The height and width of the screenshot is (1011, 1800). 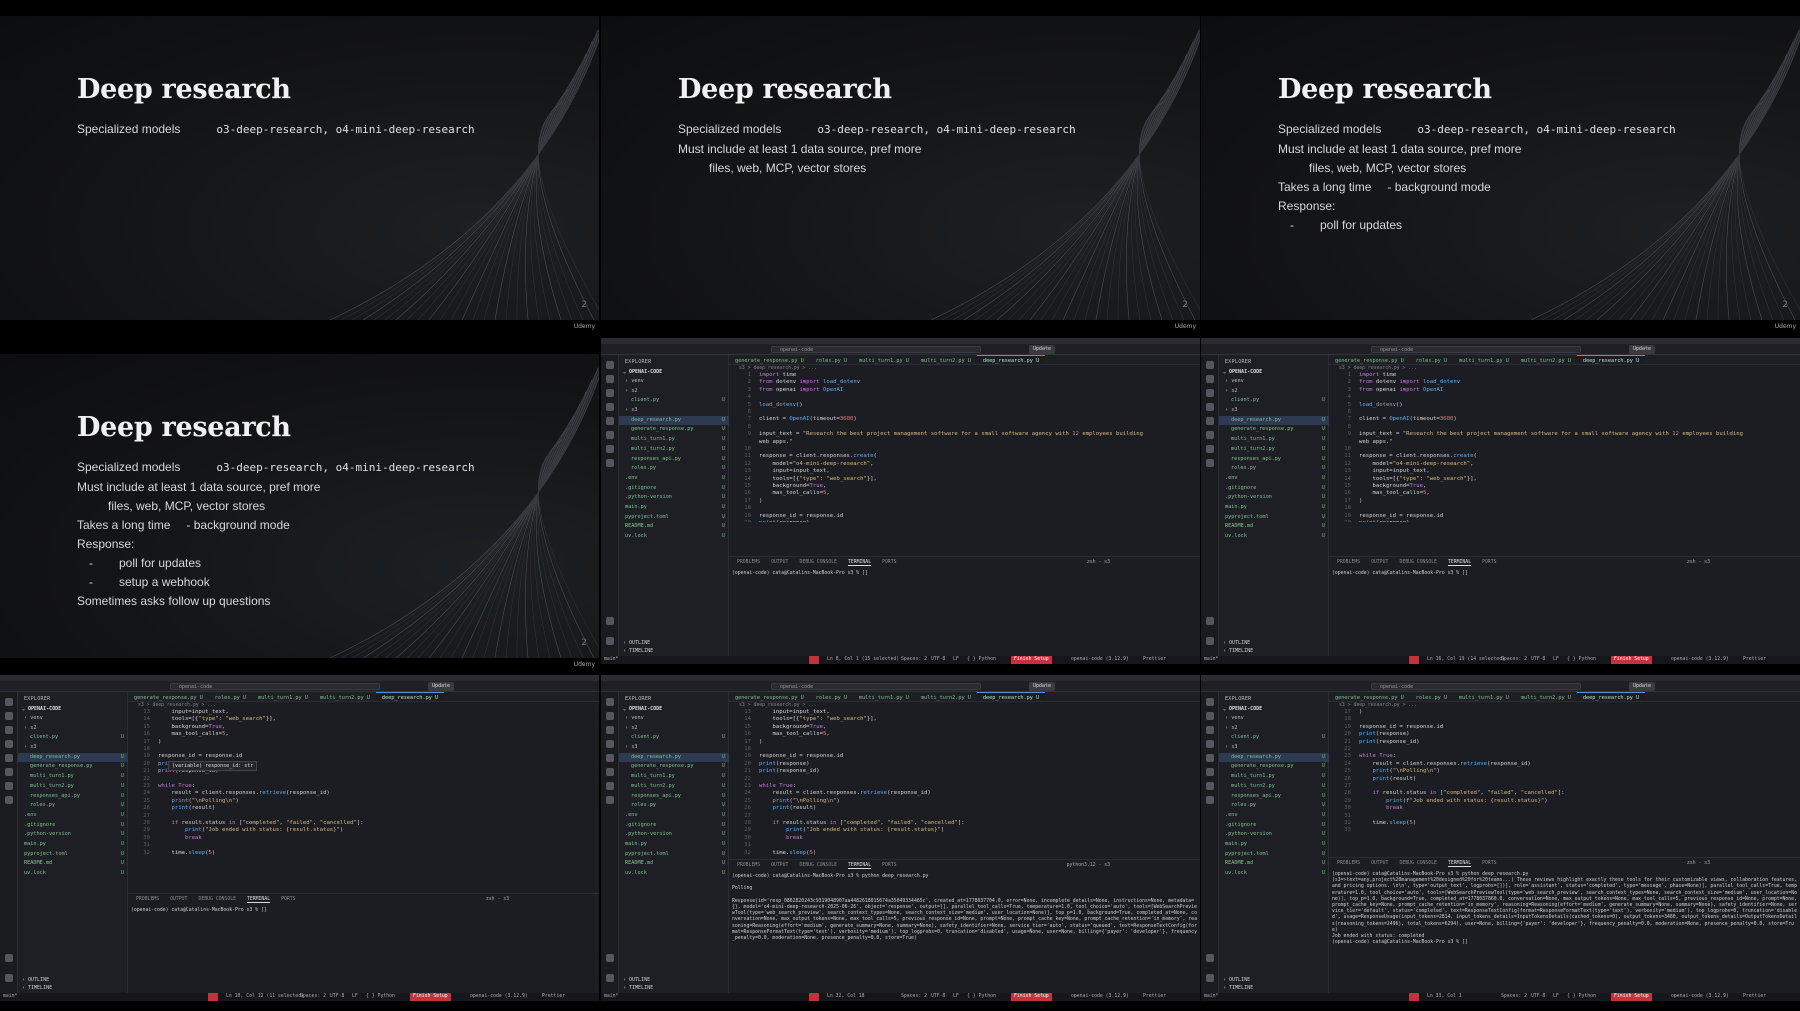 I want to click on editor-tab: roles.py U, so click(x=831, y=360).